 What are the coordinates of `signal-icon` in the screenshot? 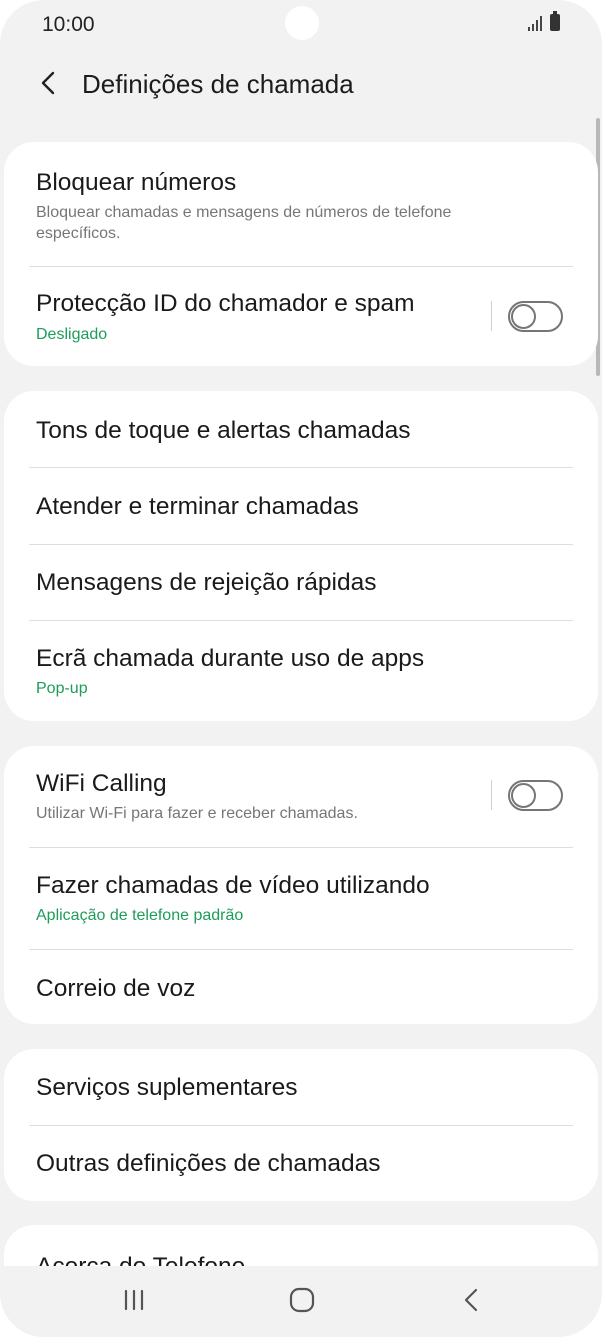 It's located at (535, 23).